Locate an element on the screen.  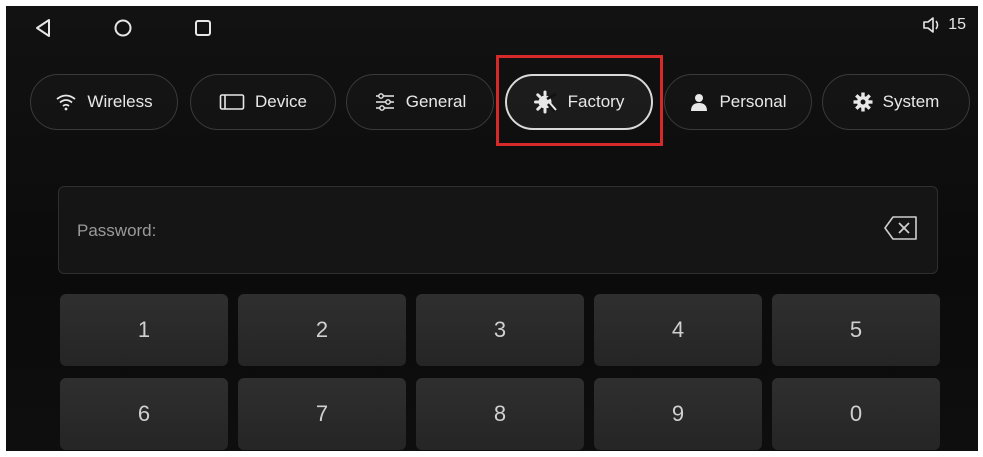
wifi-icon is located at coordinates (66, 102).